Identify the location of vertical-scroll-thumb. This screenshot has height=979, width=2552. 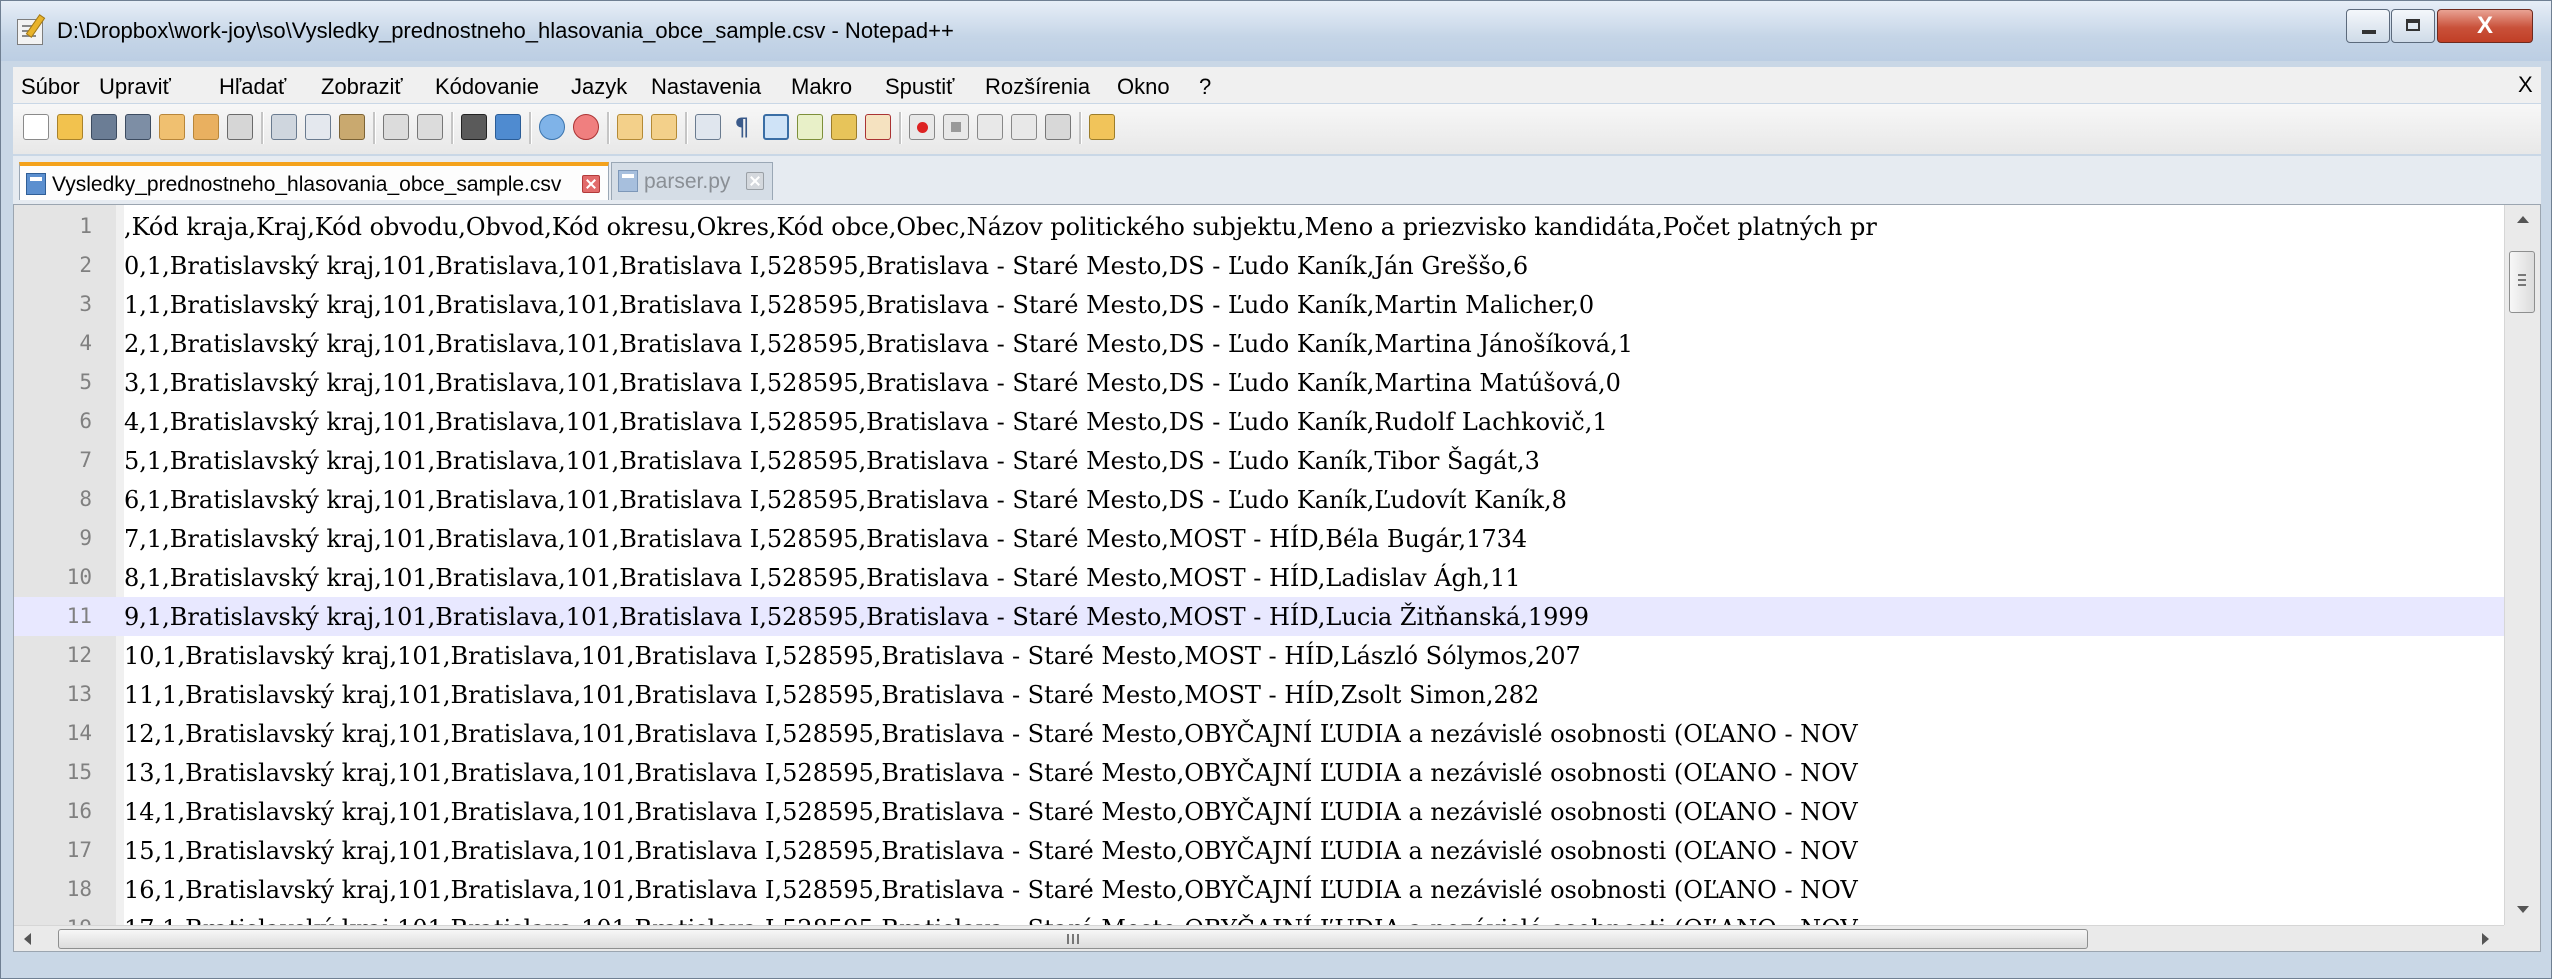
(2522, 282).